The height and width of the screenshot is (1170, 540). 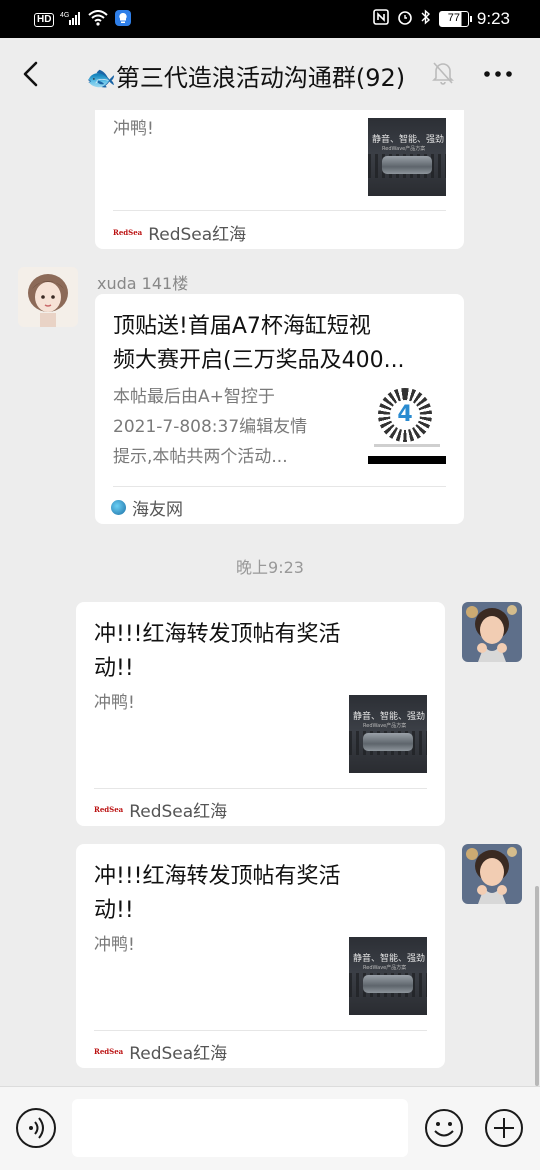 I want to click on chat-header: 🐟第三代造浪活动沟通群(92), so click(x=270, y=74).